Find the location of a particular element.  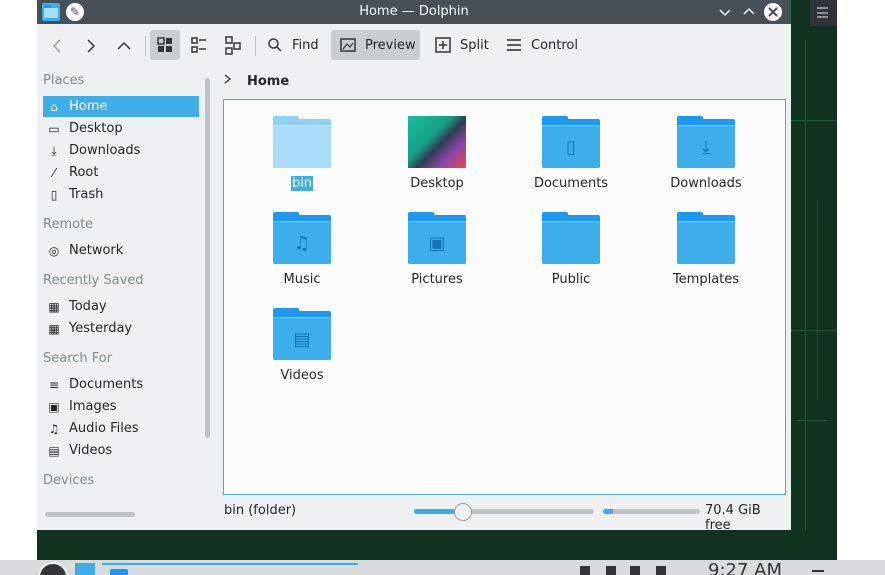

section-header-devices: Devices is located at coordinates (69, 480).